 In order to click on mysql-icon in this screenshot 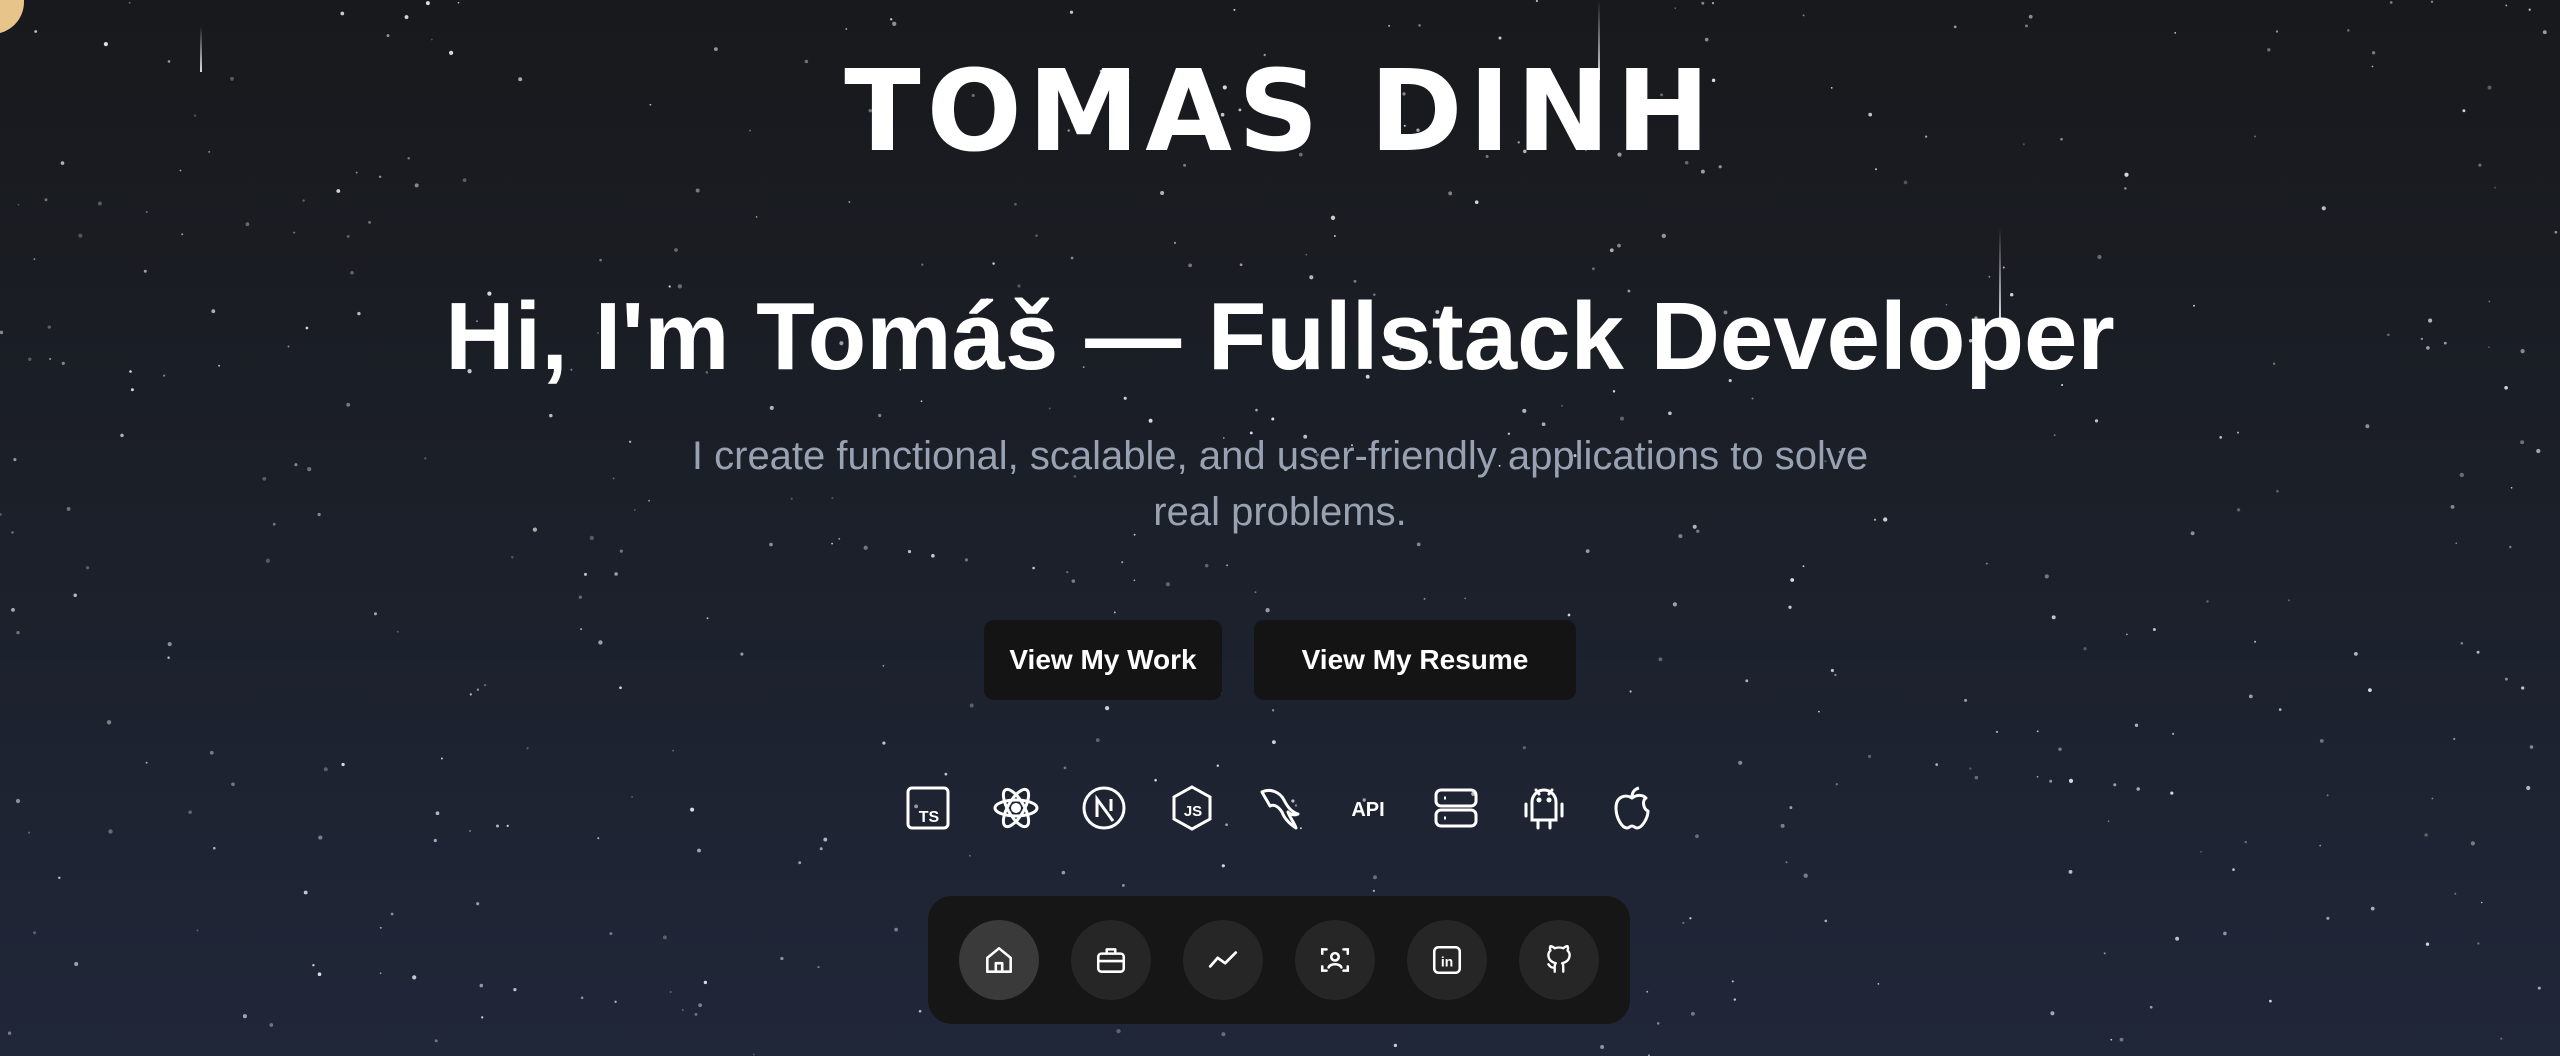, I will do `click(1280, 808)`.